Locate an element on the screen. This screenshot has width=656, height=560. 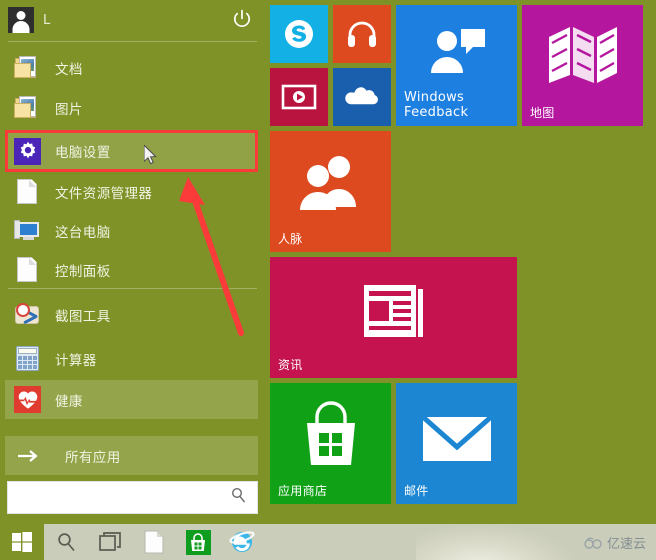
tile-mail: 邮件 is located at coordinates (456, 443).